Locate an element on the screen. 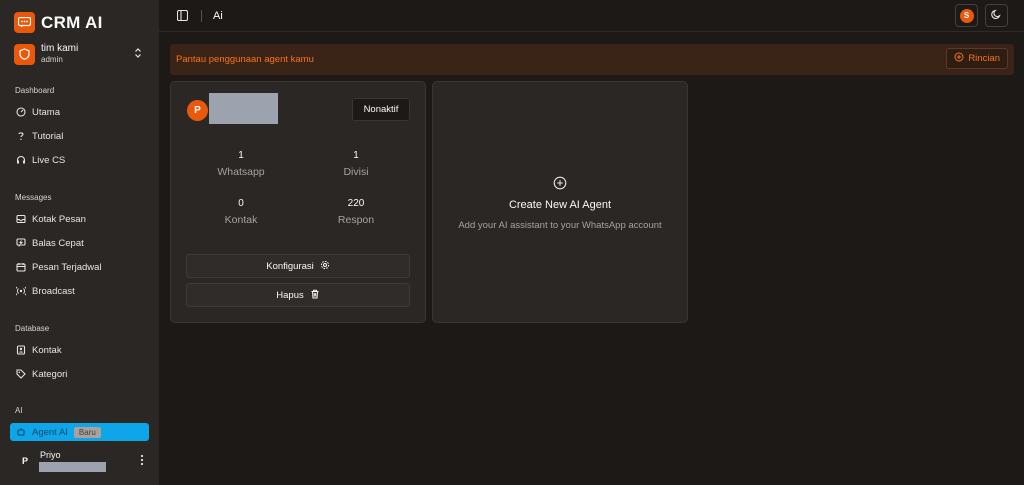 The image size is (1024, 485). sidebar-item-label: Kotak Pesan is located at coordinates (59, 219).